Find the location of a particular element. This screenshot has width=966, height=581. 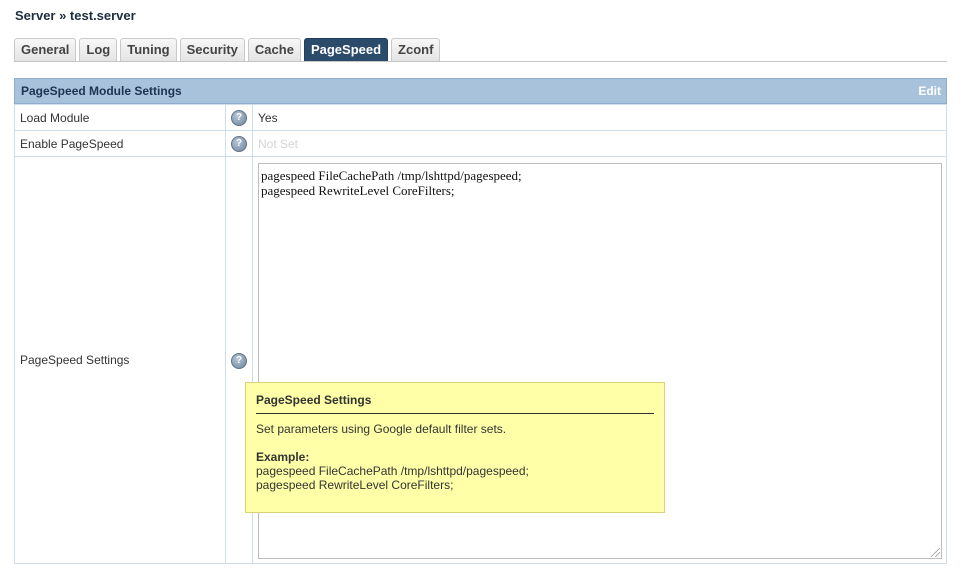

table-row: Enable PageSpeed ? Not Set is located at coordinates (480, 143).